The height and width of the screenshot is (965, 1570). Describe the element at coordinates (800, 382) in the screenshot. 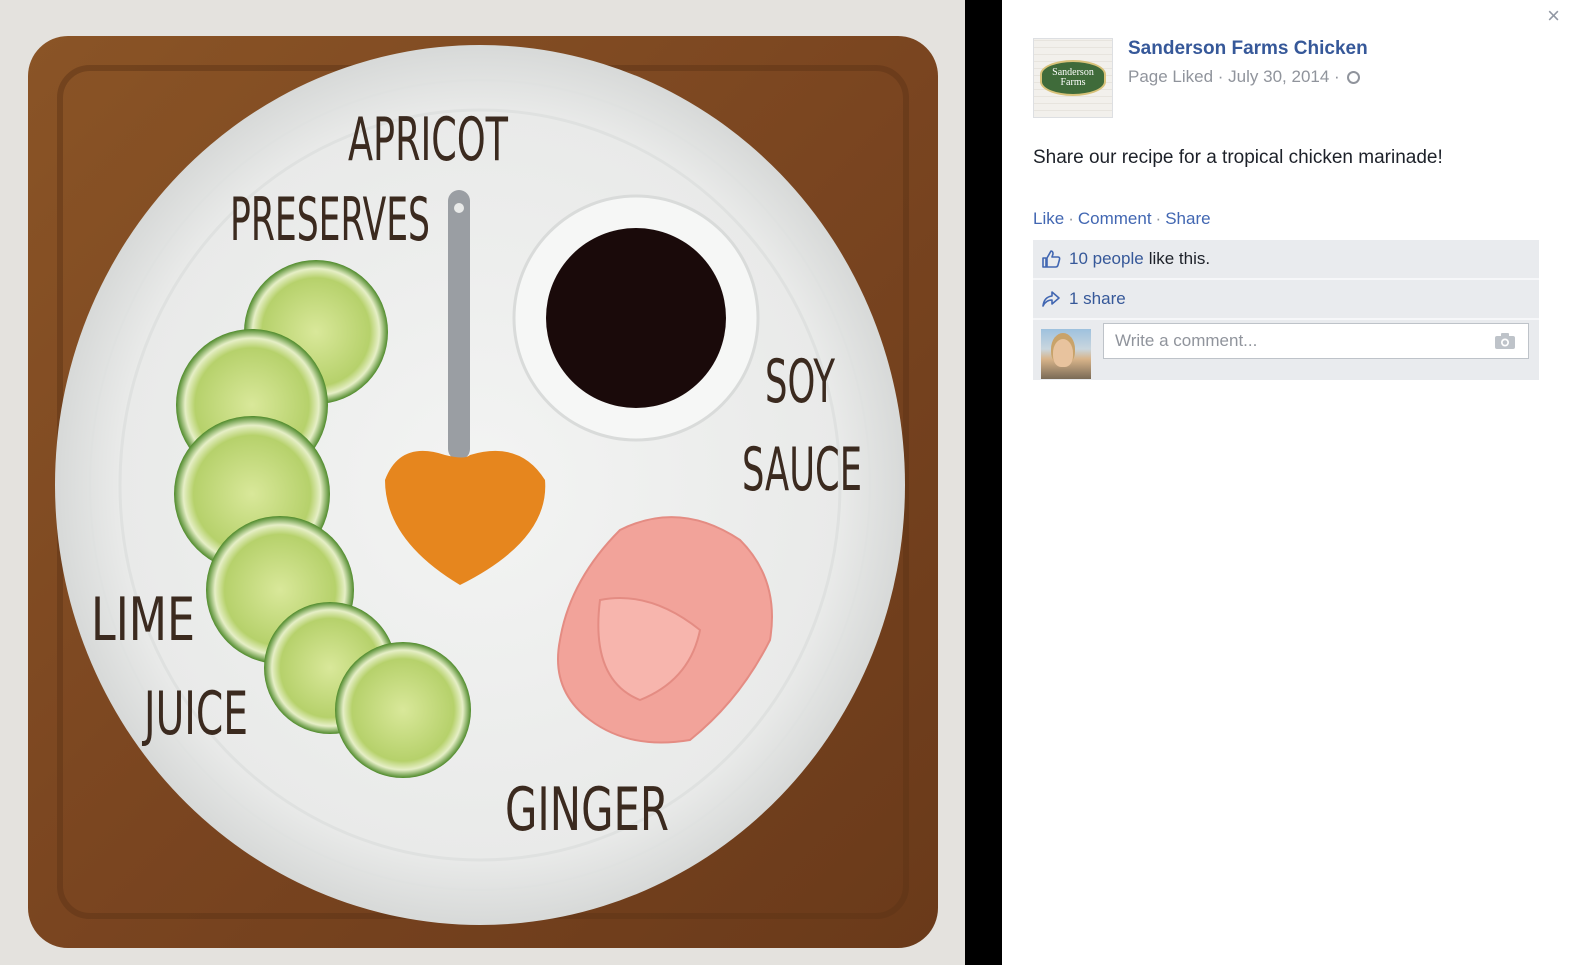

I see `label-soy: SOY` at that location.